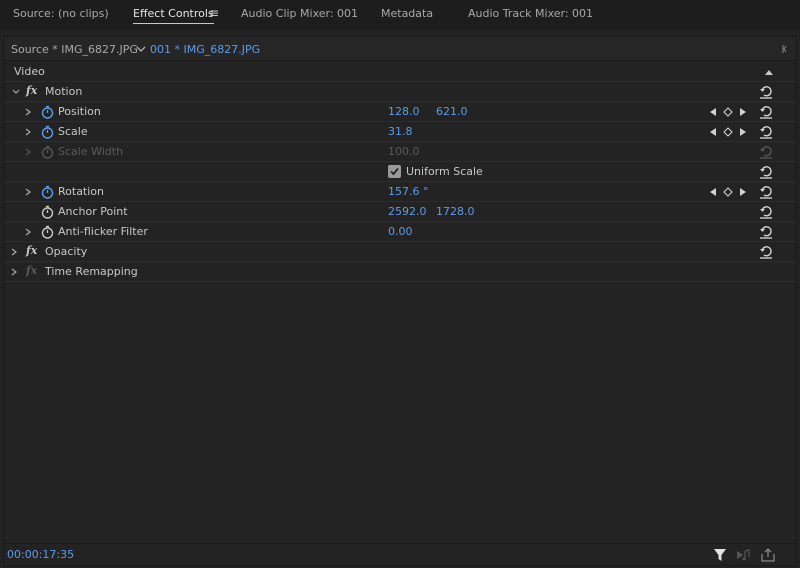 Image resolution: width=800 pixels, height=568 pixels. Describe the element at coordinates (408, 192) in the screenshot. I see `rotation-value: 157.6 °` at that location.